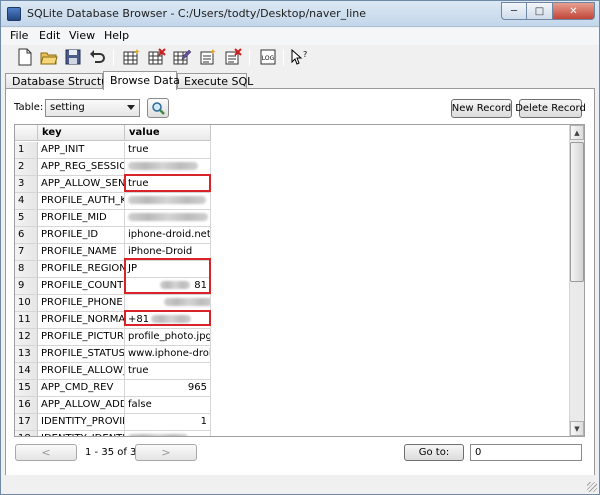 The height and width of the screenshot is (495, 600). What do you see at coordinates (82, 35) in the screenshot?
I see `menu-view: View` at bounding box center [82, 35].